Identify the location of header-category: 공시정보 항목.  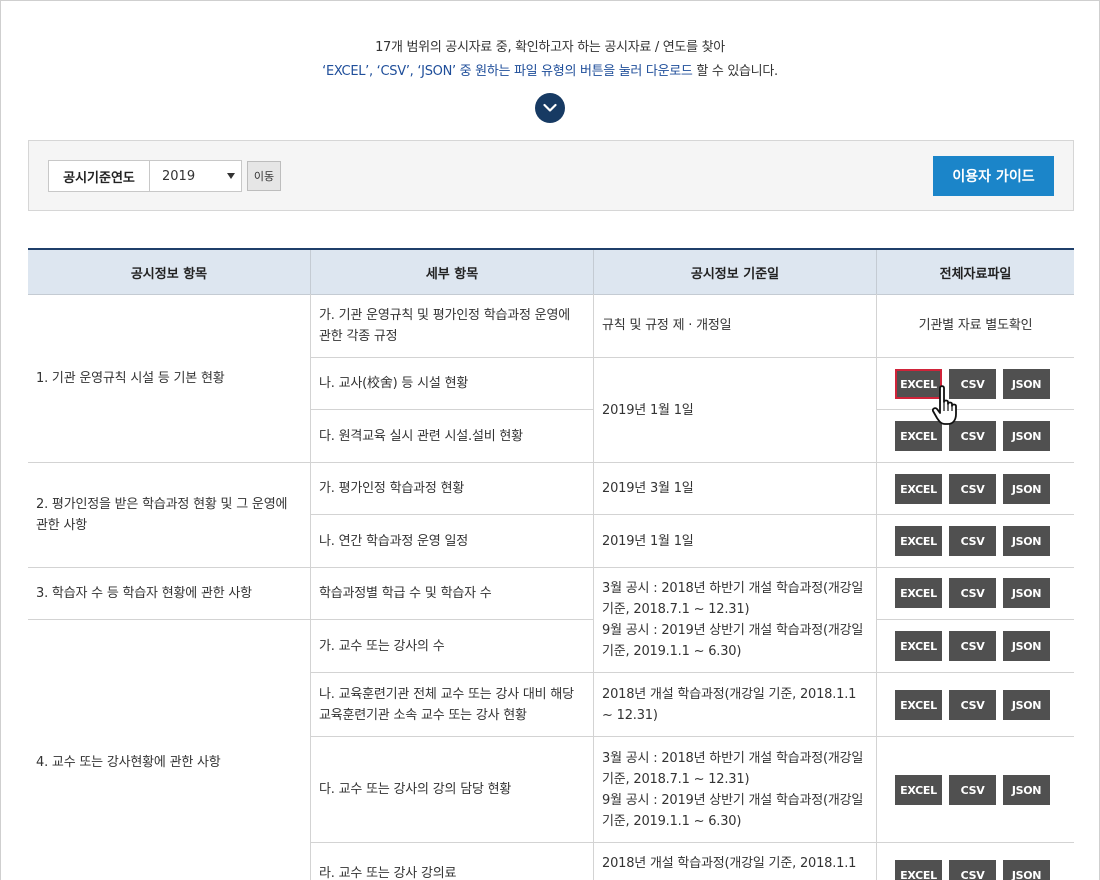
(169, 272).